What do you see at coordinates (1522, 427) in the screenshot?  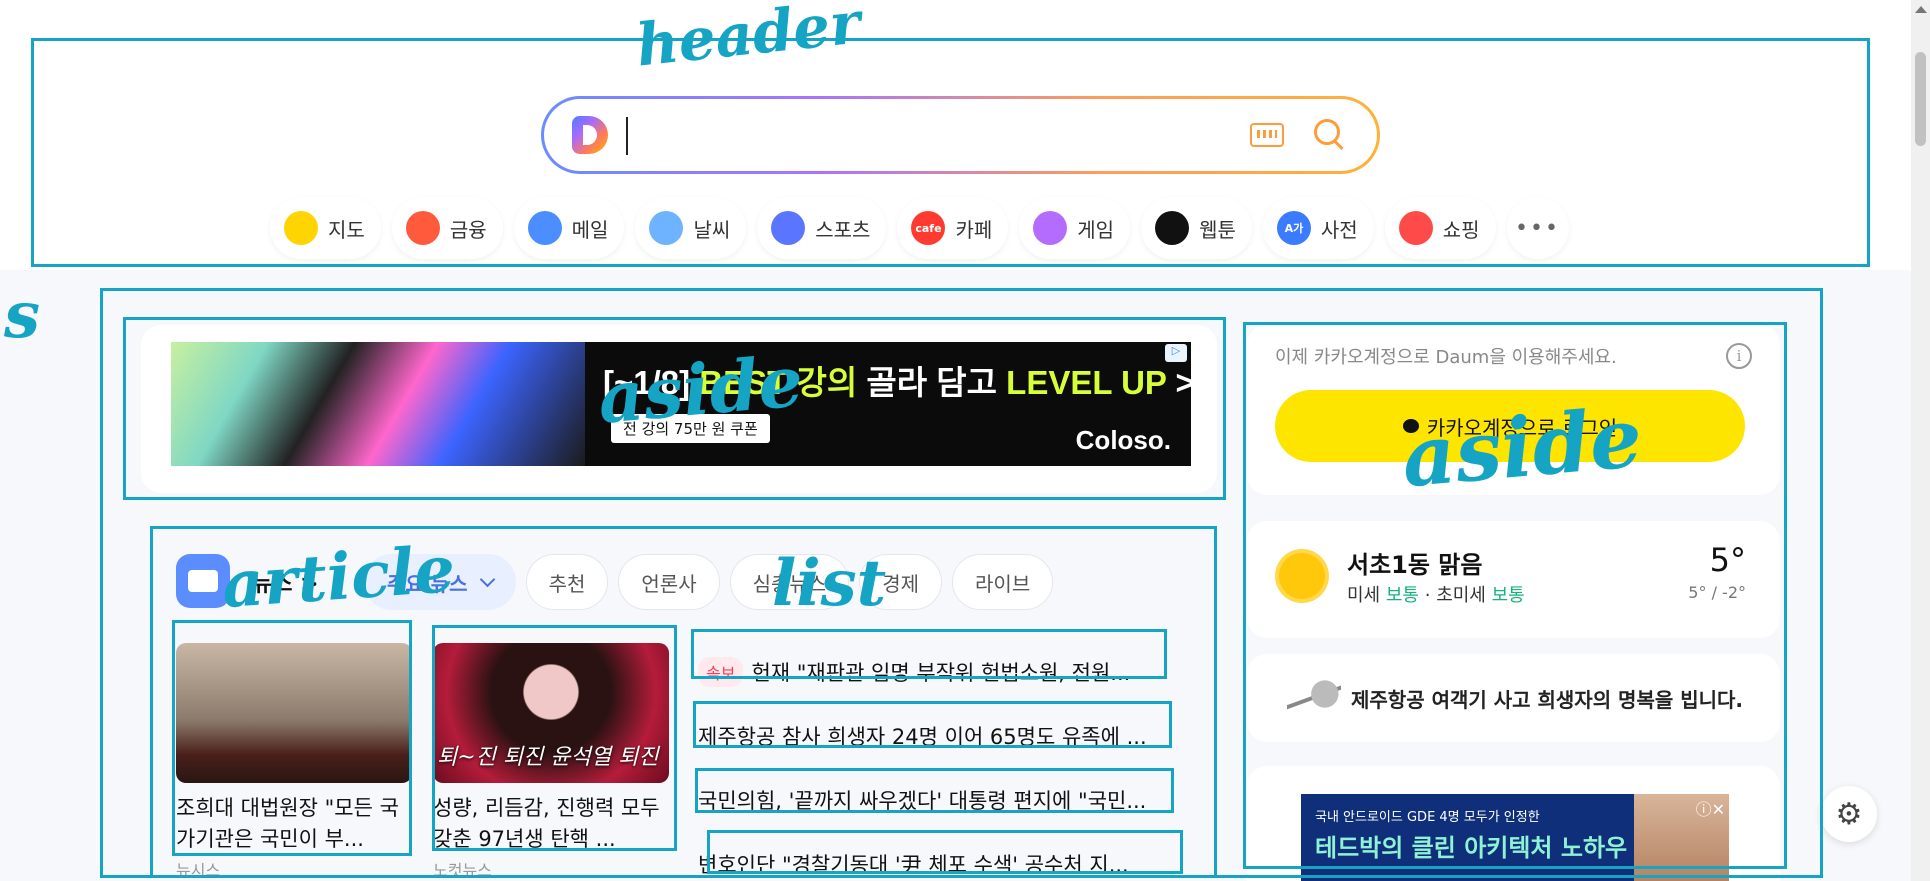 I see `kakao-login-label: 카카오계정으로 로그인` at bounding box center [1522, 427].